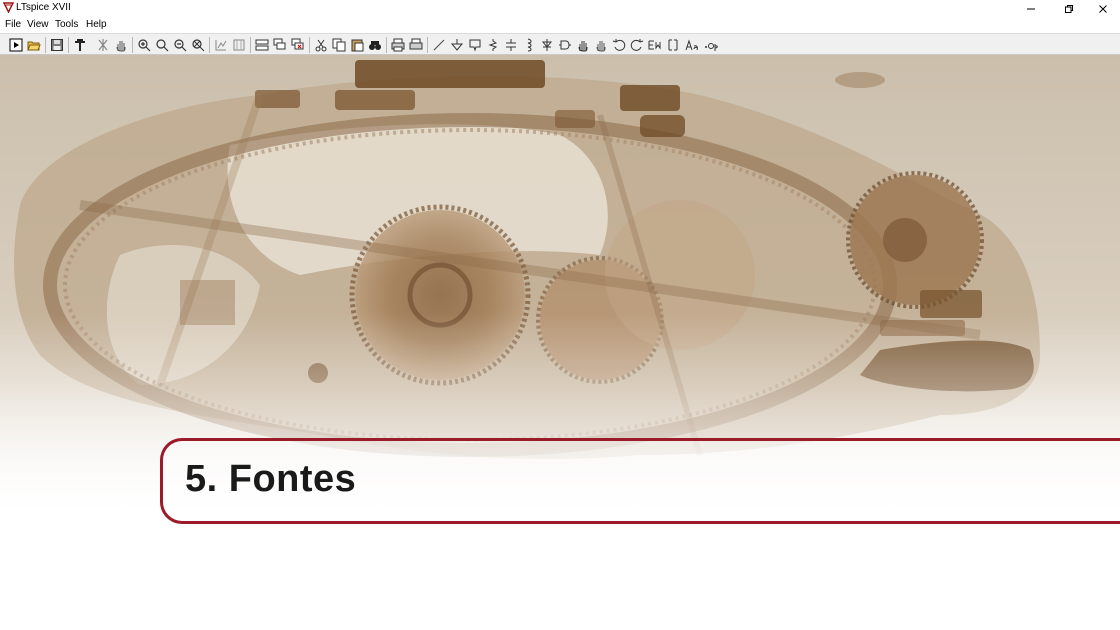 This screenshot has width=1120, height=630. I want to click on text-icon, so click(691, 45).